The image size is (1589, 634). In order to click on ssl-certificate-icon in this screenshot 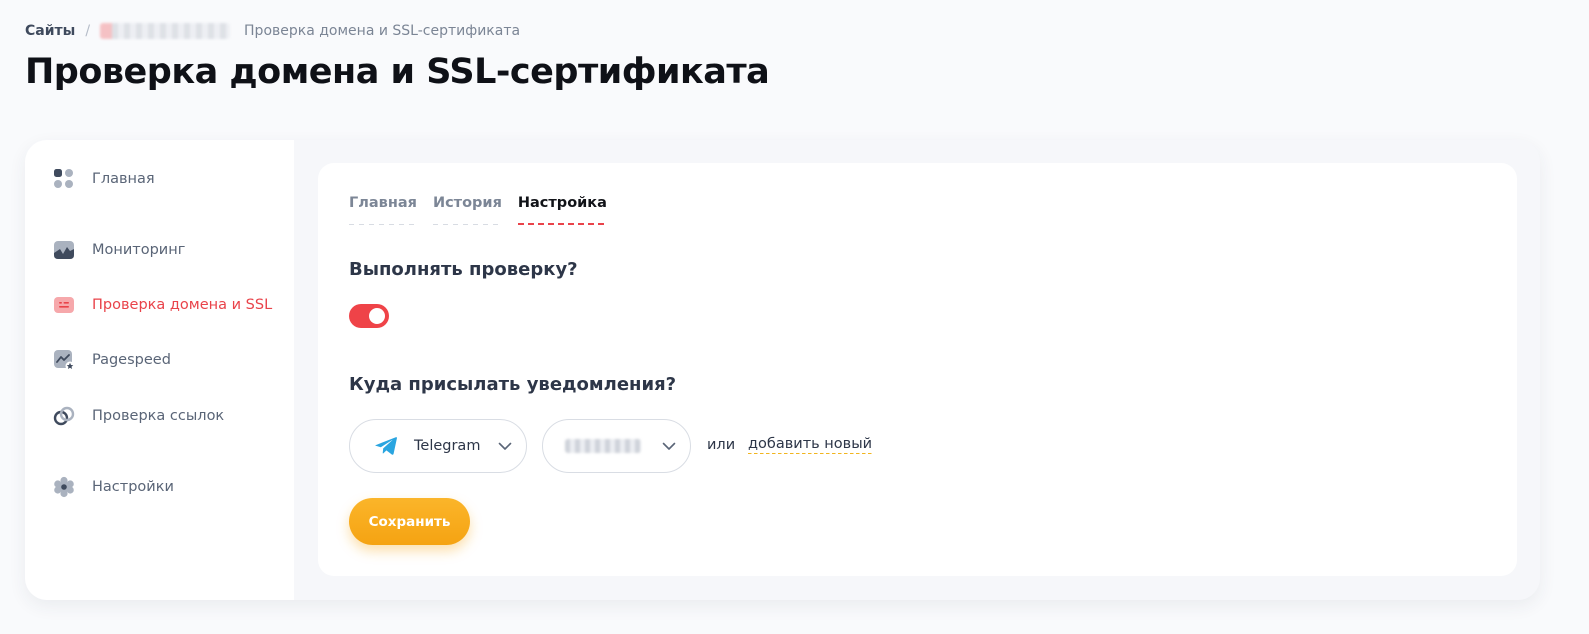, I will do `click(64, 305)`.